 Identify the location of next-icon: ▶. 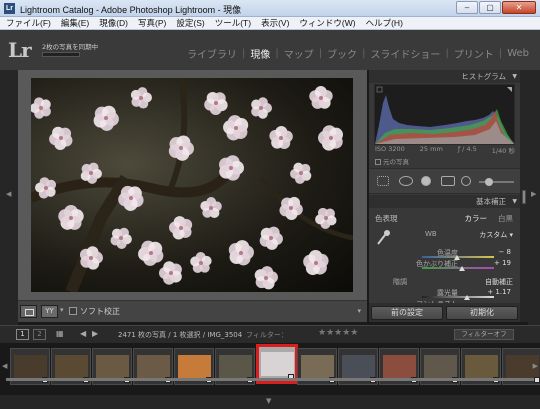
(95, 333).